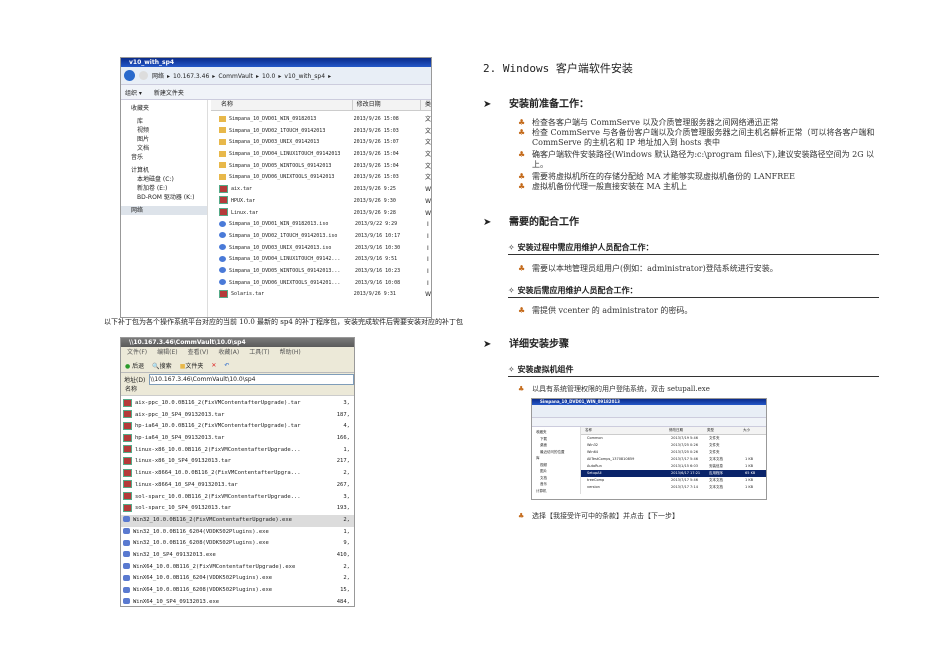  Describe the element at coordinates (222, 165) in the screenshot. I see `folder-icon` at that location.